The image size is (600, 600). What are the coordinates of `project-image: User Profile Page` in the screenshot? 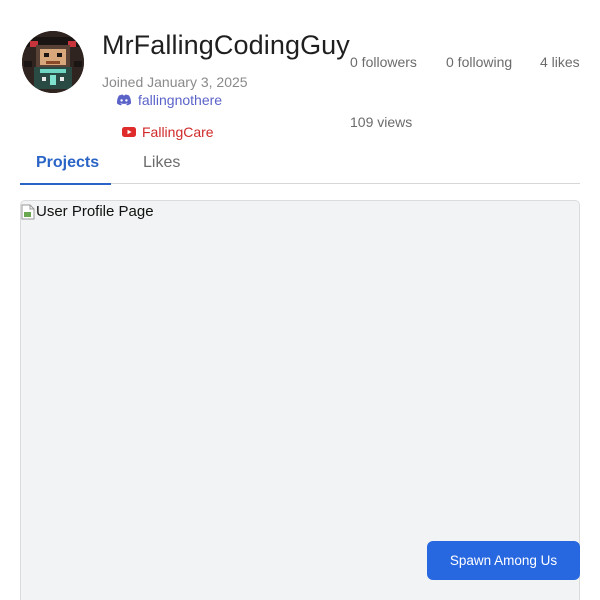 It's located at (87, 211).